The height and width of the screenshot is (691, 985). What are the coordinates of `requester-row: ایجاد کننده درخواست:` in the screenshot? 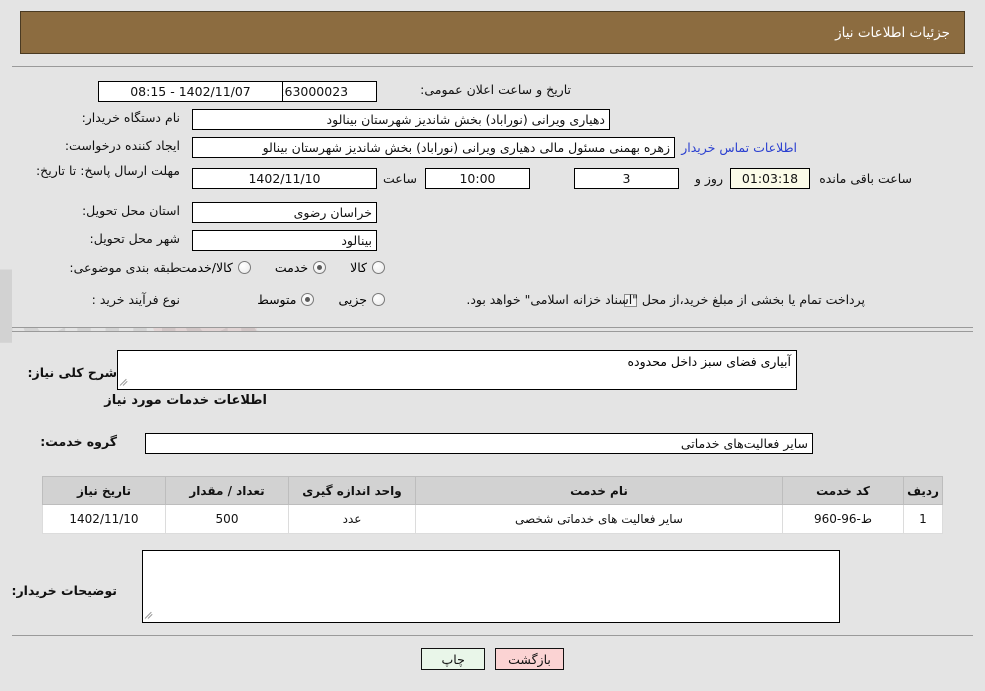 It's located at (122, 145).